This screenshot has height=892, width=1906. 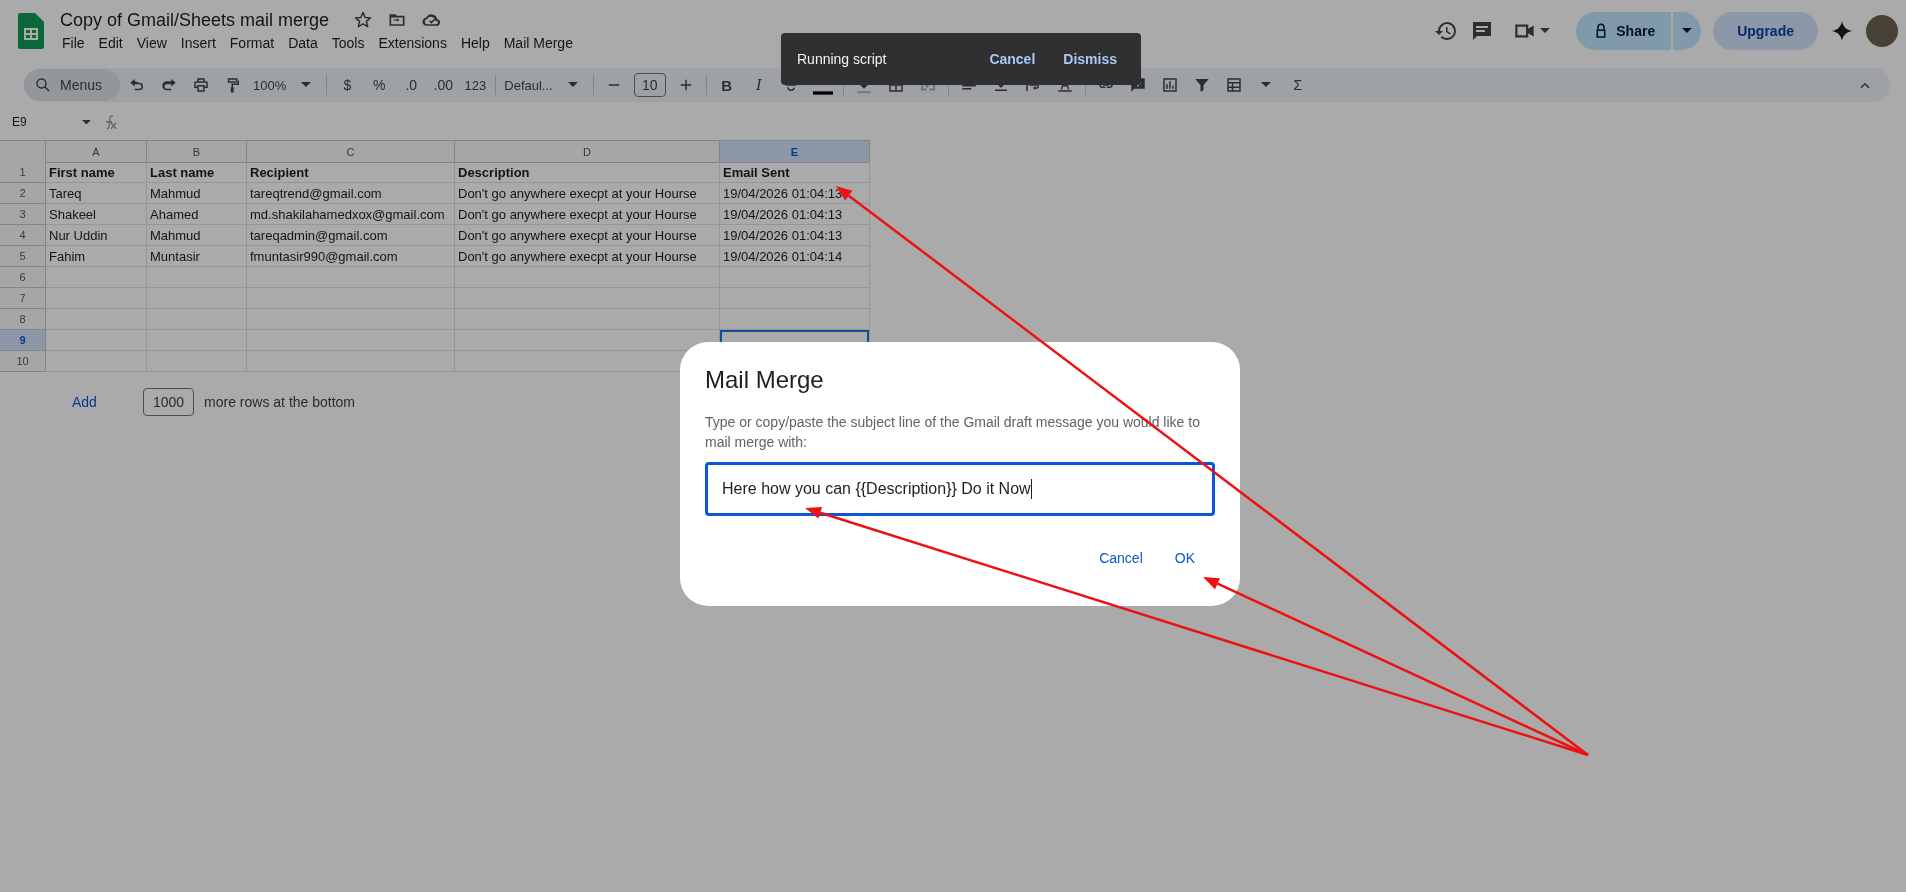 What do you see at coordinates (363, 20) in the screenshot?
I see `star-icon` at bounding box center [363, 20].